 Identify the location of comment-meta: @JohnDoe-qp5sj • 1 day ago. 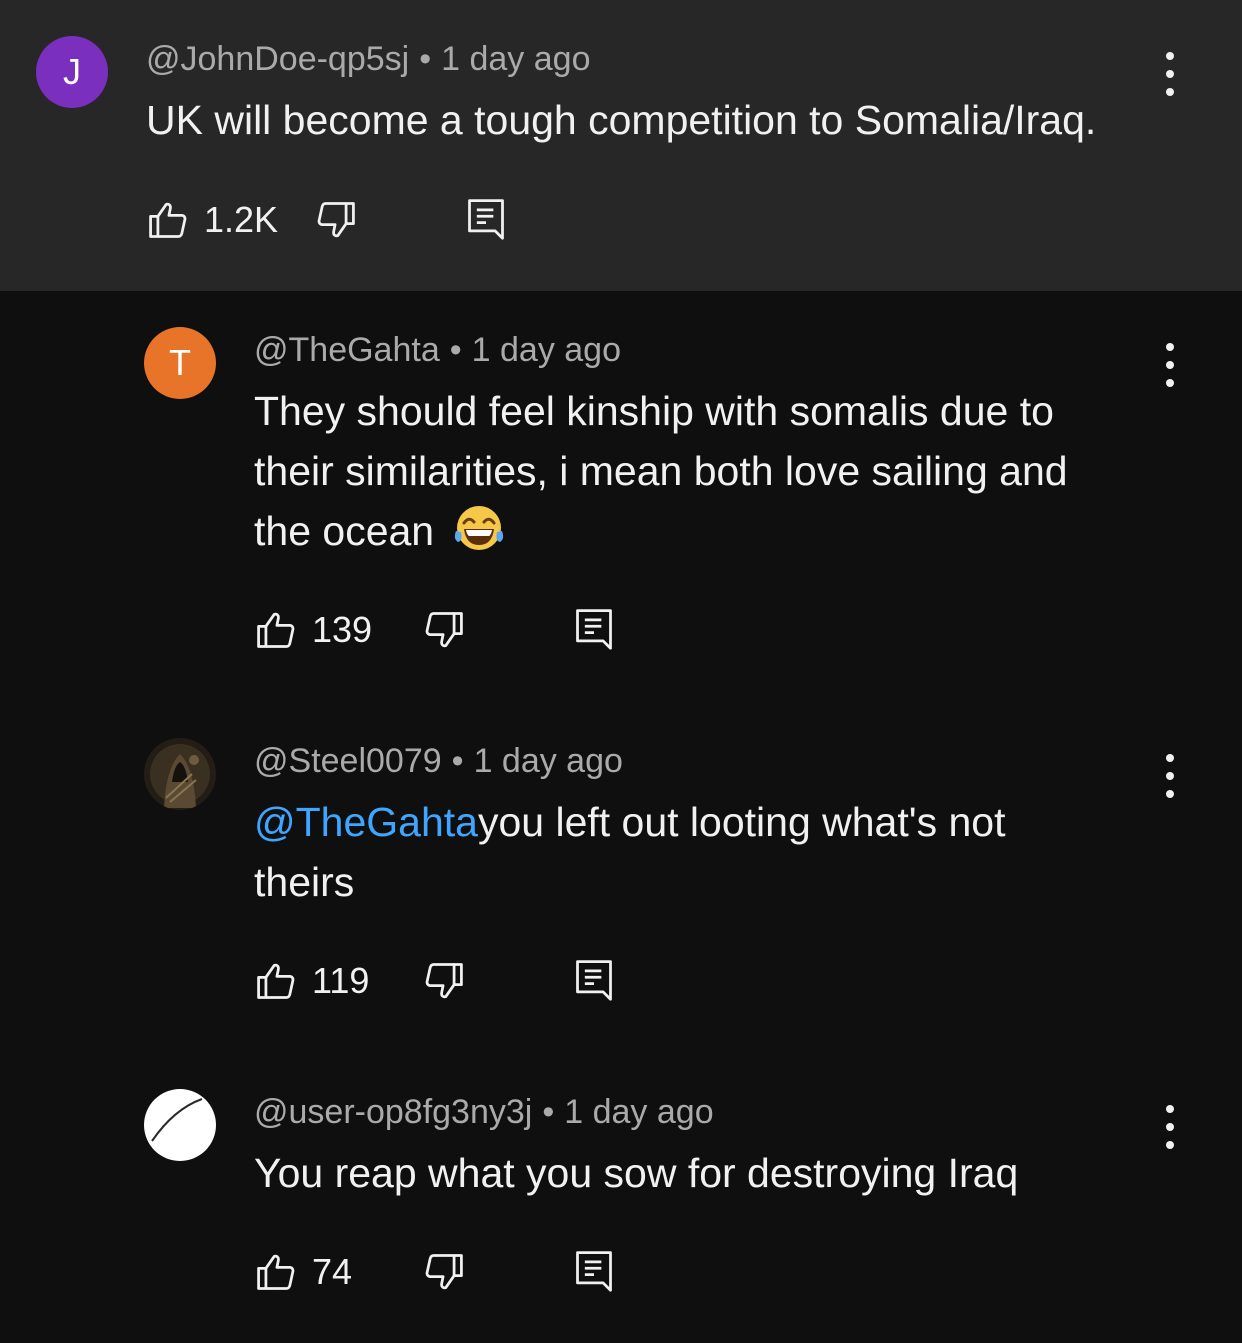
(368, 59).